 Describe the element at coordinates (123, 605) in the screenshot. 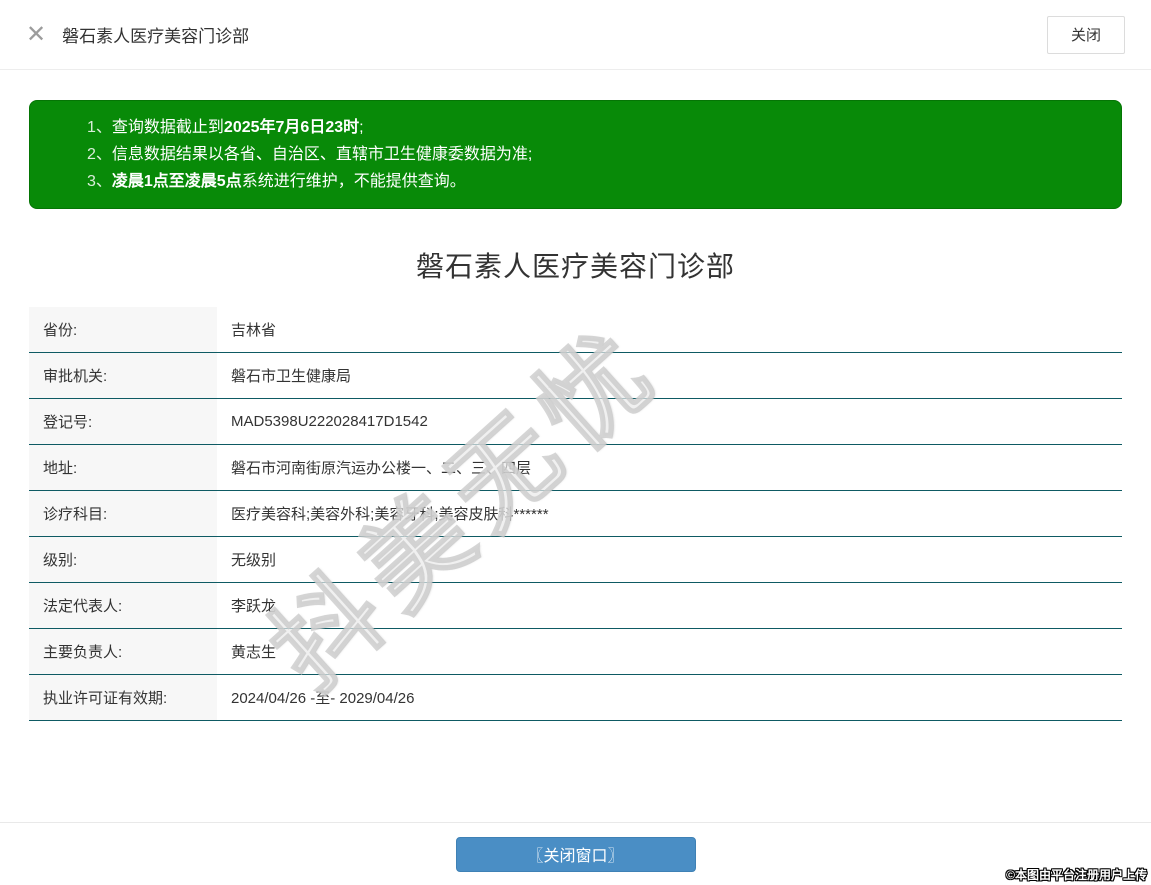

I see `row-label: 法定代表人:` at that location.